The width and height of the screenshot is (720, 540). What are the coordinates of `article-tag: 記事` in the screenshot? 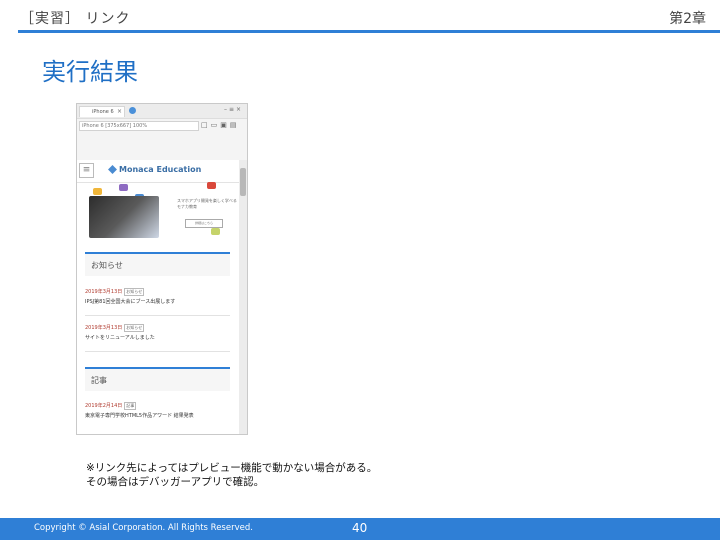 It's located at (130, 406).